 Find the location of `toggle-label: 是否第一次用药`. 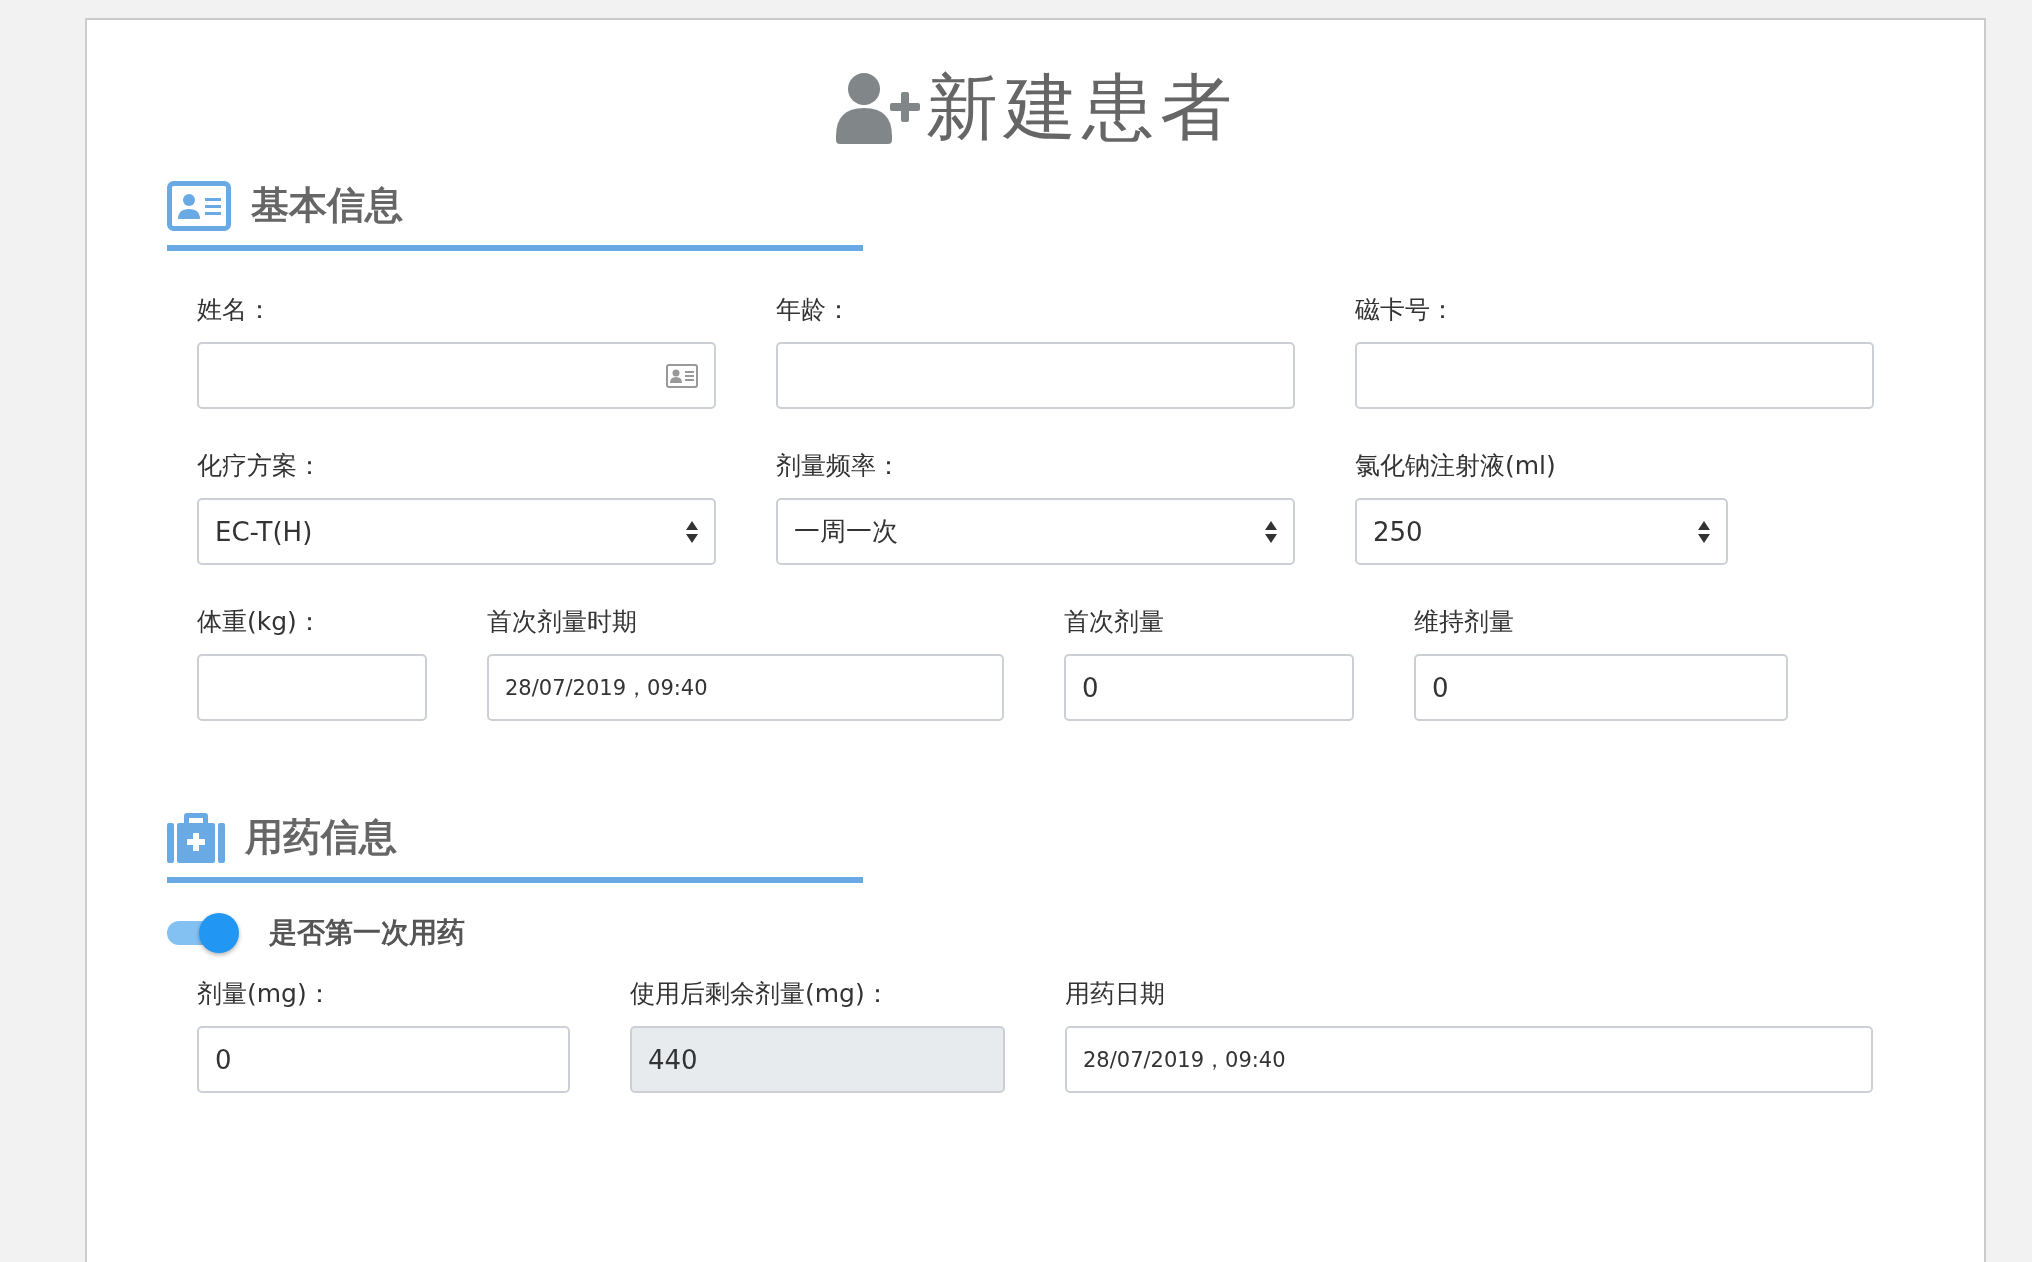

toggle-label: 是否第一次用药 is located at coordinates (367, 933).